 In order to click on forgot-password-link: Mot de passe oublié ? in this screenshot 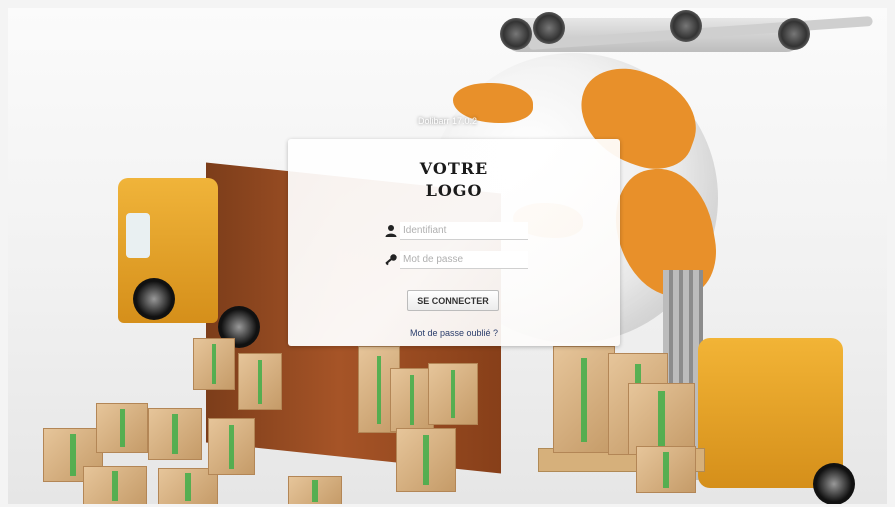, I will do `click(454, 333)`.